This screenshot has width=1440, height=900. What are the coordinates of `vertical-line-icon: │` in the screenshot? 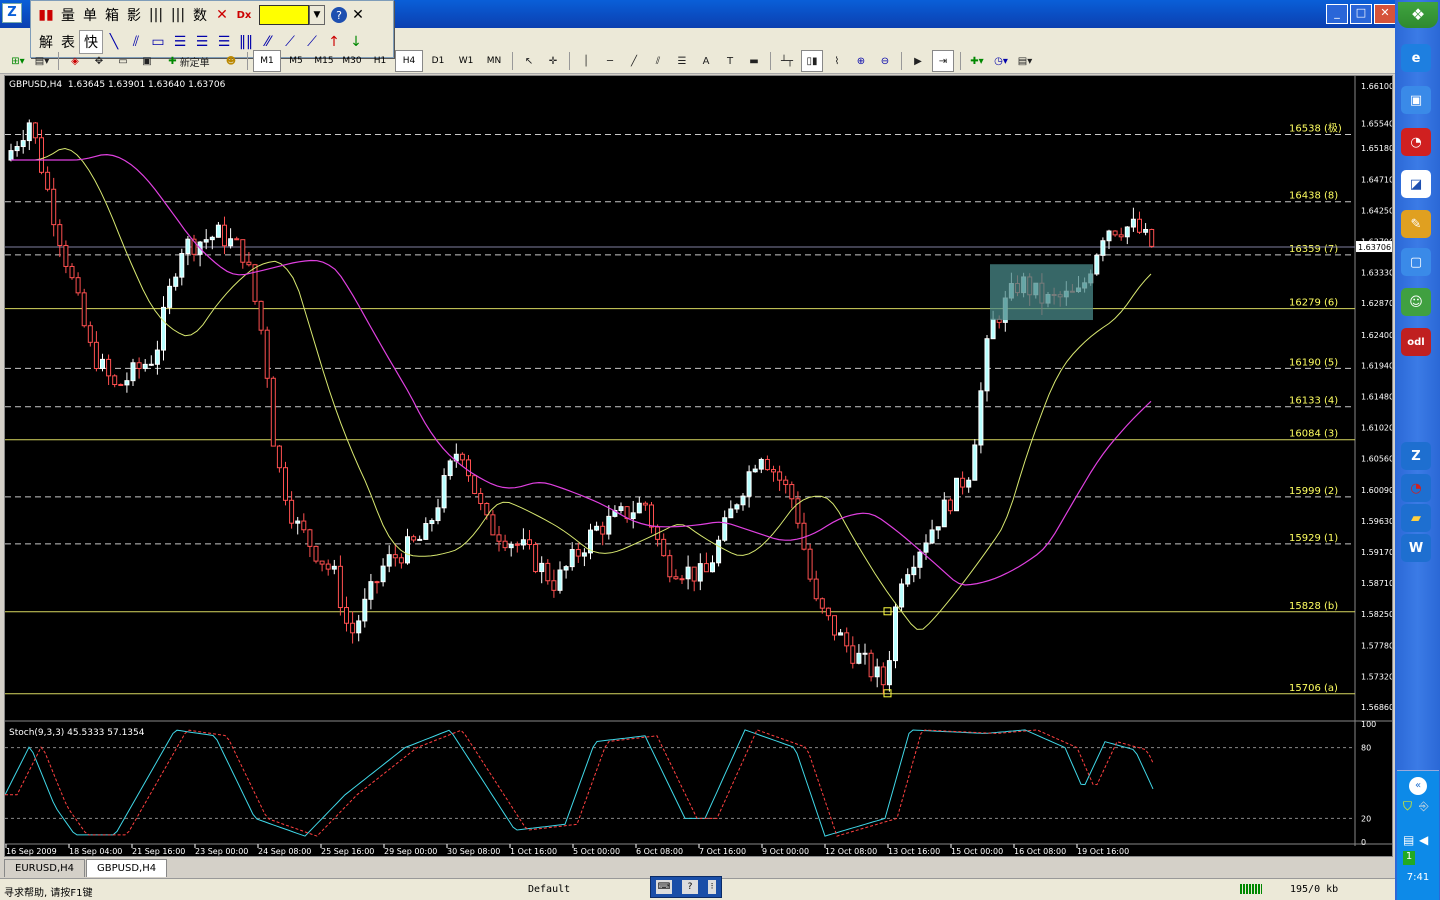 It's located at (586, 61).